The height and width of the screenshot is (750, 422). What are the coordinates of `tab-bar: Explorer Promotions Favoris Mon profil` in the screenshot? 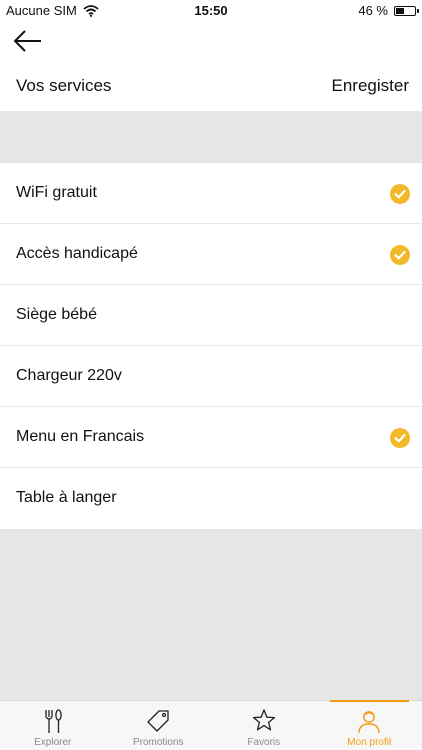 It's located at (211, 725).